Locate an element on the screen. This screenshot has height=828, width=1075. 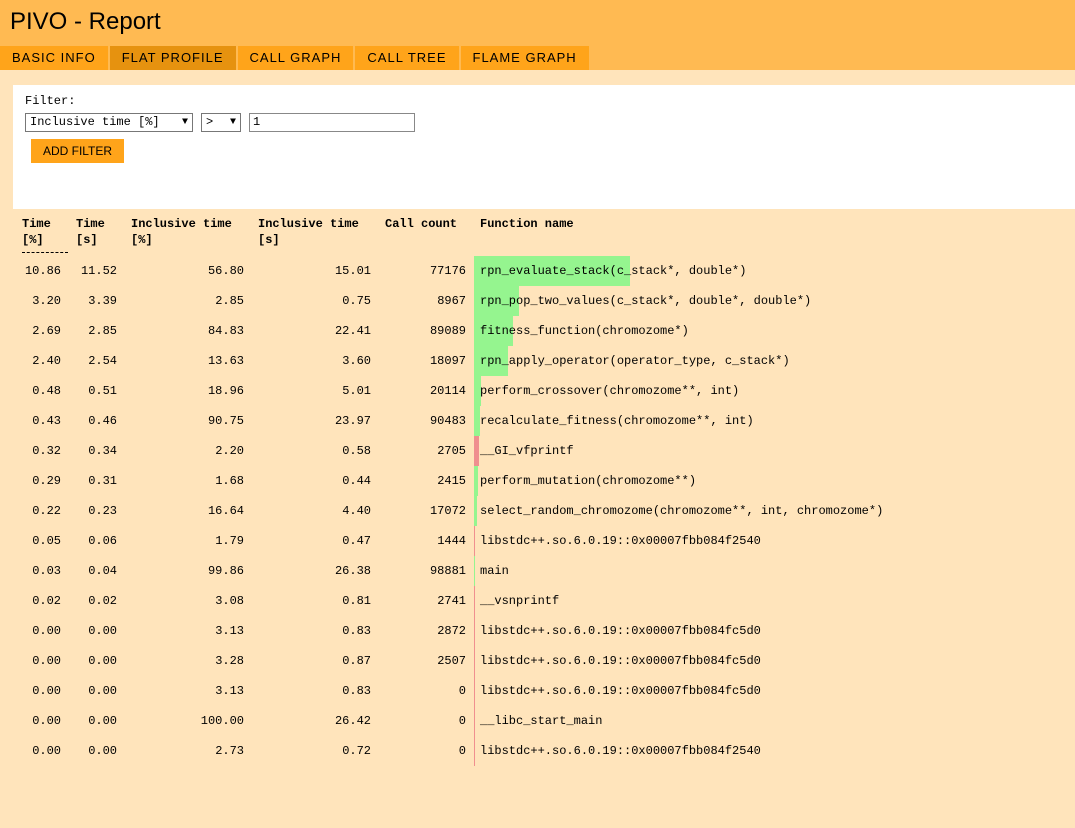
chevron-down-icon: ▼ is located at coordinates (184, 122).